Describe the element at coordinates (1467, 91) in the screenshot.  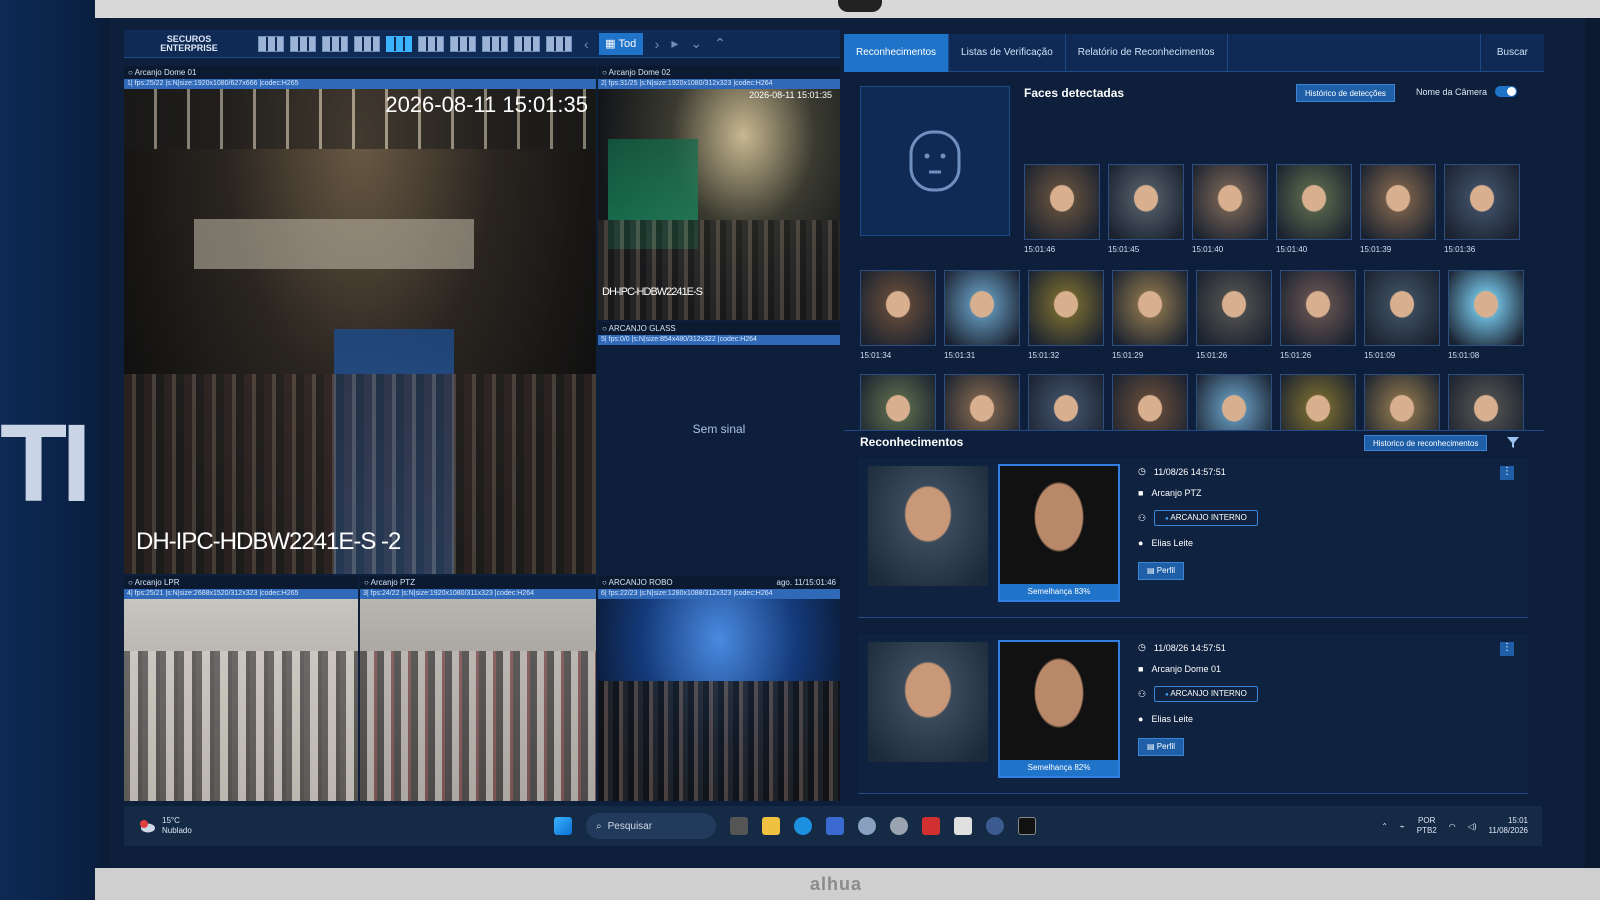
I see `camera-name-toggle: Nome da Câmera` at that location.